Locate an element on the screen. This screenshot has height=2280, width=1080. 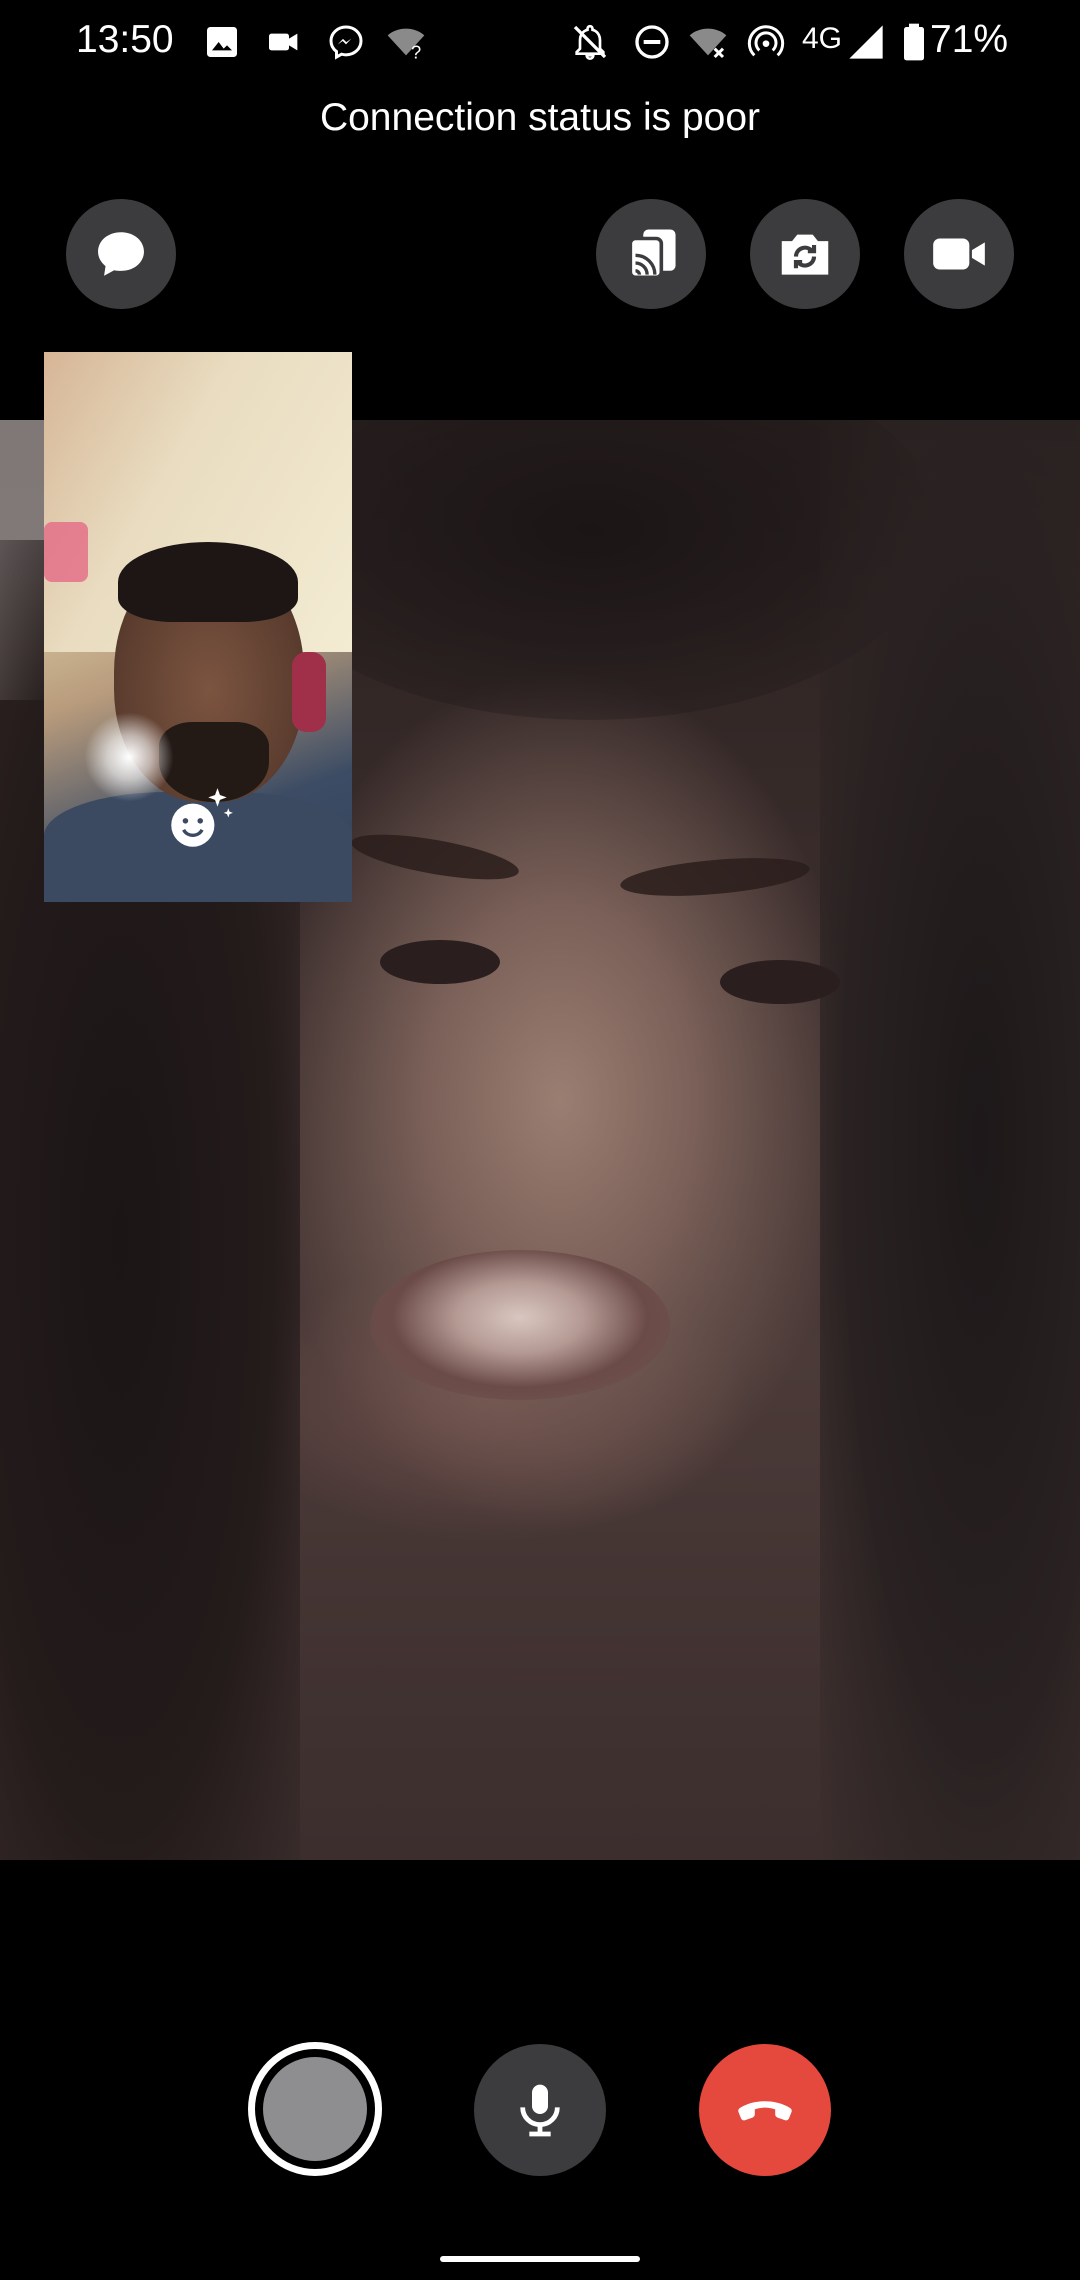
battery-icon is located at coordinates (914, 42).